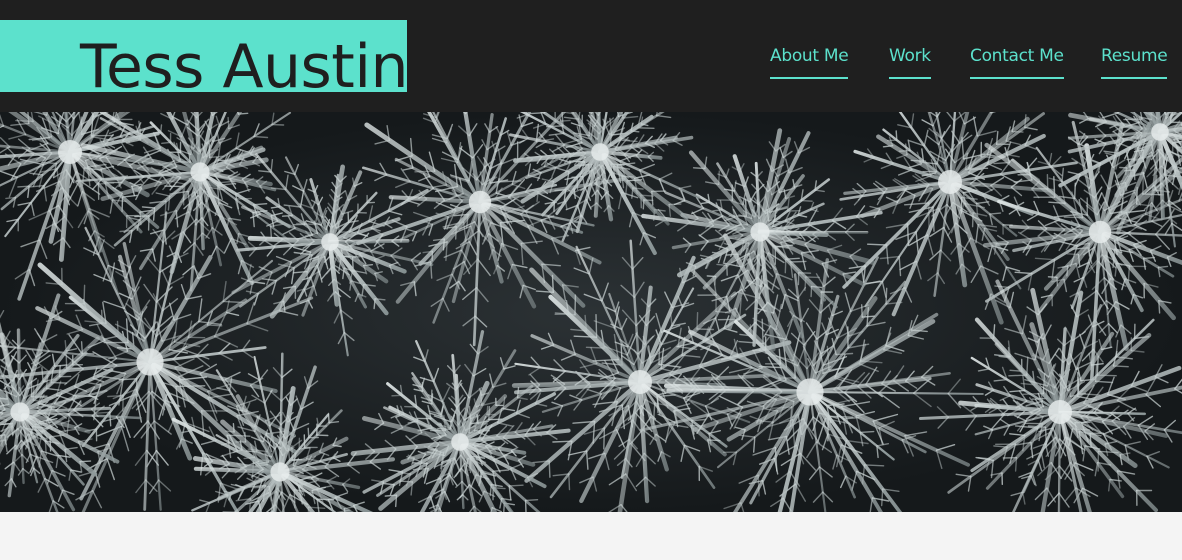  I want to click on page-content, so click(591, 536).